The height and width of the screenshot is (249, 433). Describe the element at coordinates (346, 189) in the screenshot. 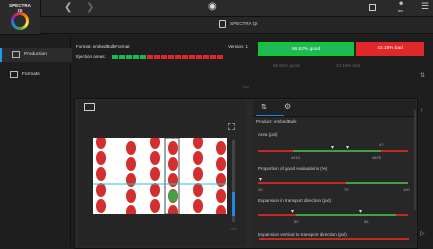

I see `metric-good-mid: 70` at that location.